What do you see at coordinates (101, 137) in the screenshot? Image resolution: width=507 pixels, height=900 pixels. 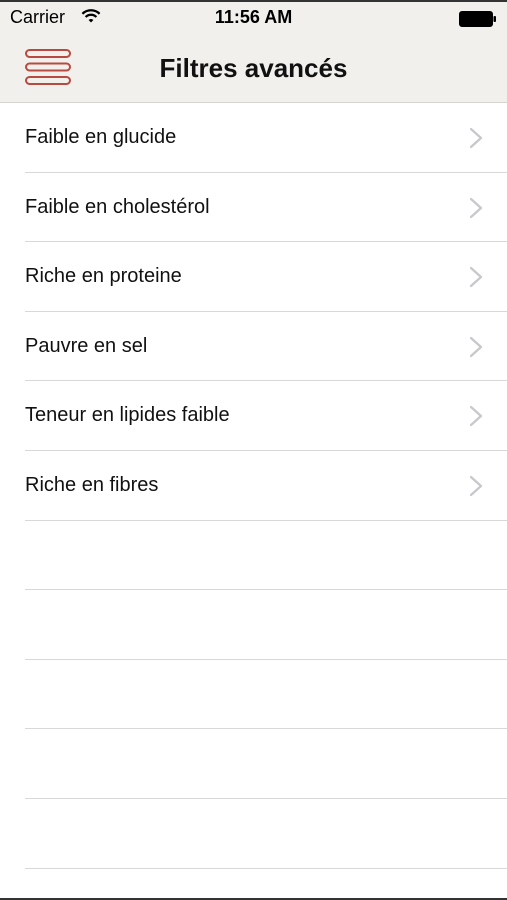 I see `filter-item-label: Faible en glucide` at bounding box center [101, 137].